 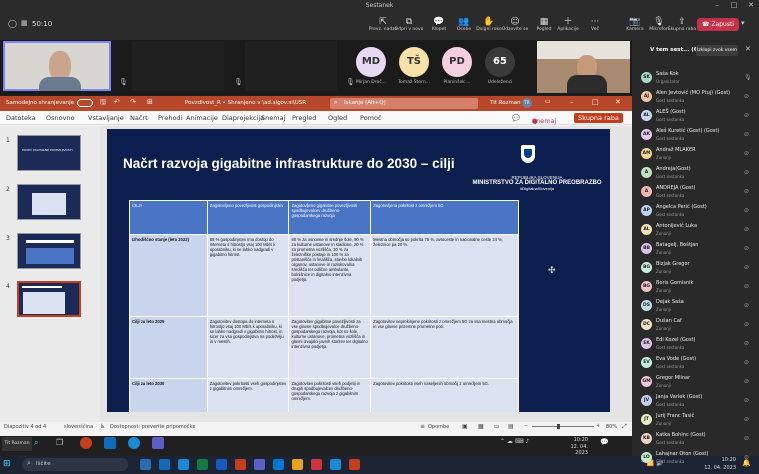 I want to click on toolbar-button-share: ⇪ Skupna raba, so click(x=682, y=24).